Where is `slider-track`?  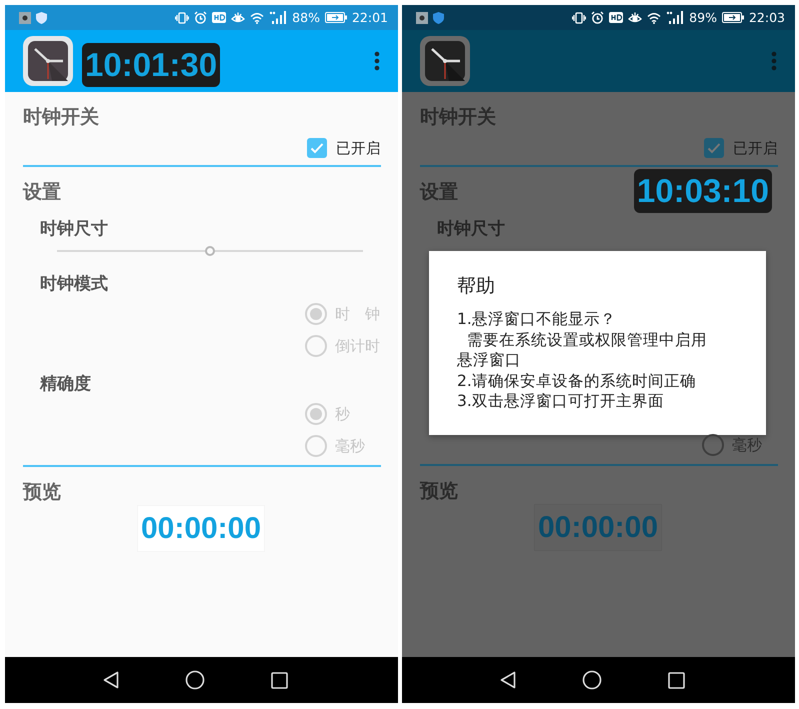 slider-track is located at coordinates (210, 251).